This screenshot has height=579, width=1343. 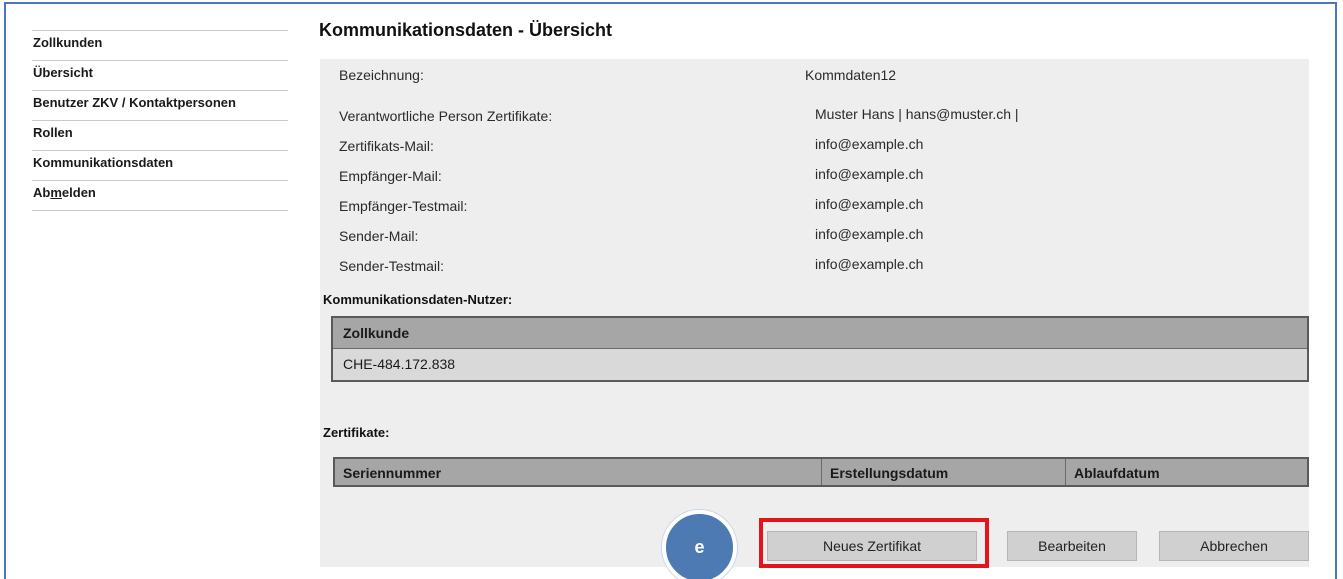 I want to click on detail-value-bezeichnung: Kommdaten12, so click(x=851, y=75).